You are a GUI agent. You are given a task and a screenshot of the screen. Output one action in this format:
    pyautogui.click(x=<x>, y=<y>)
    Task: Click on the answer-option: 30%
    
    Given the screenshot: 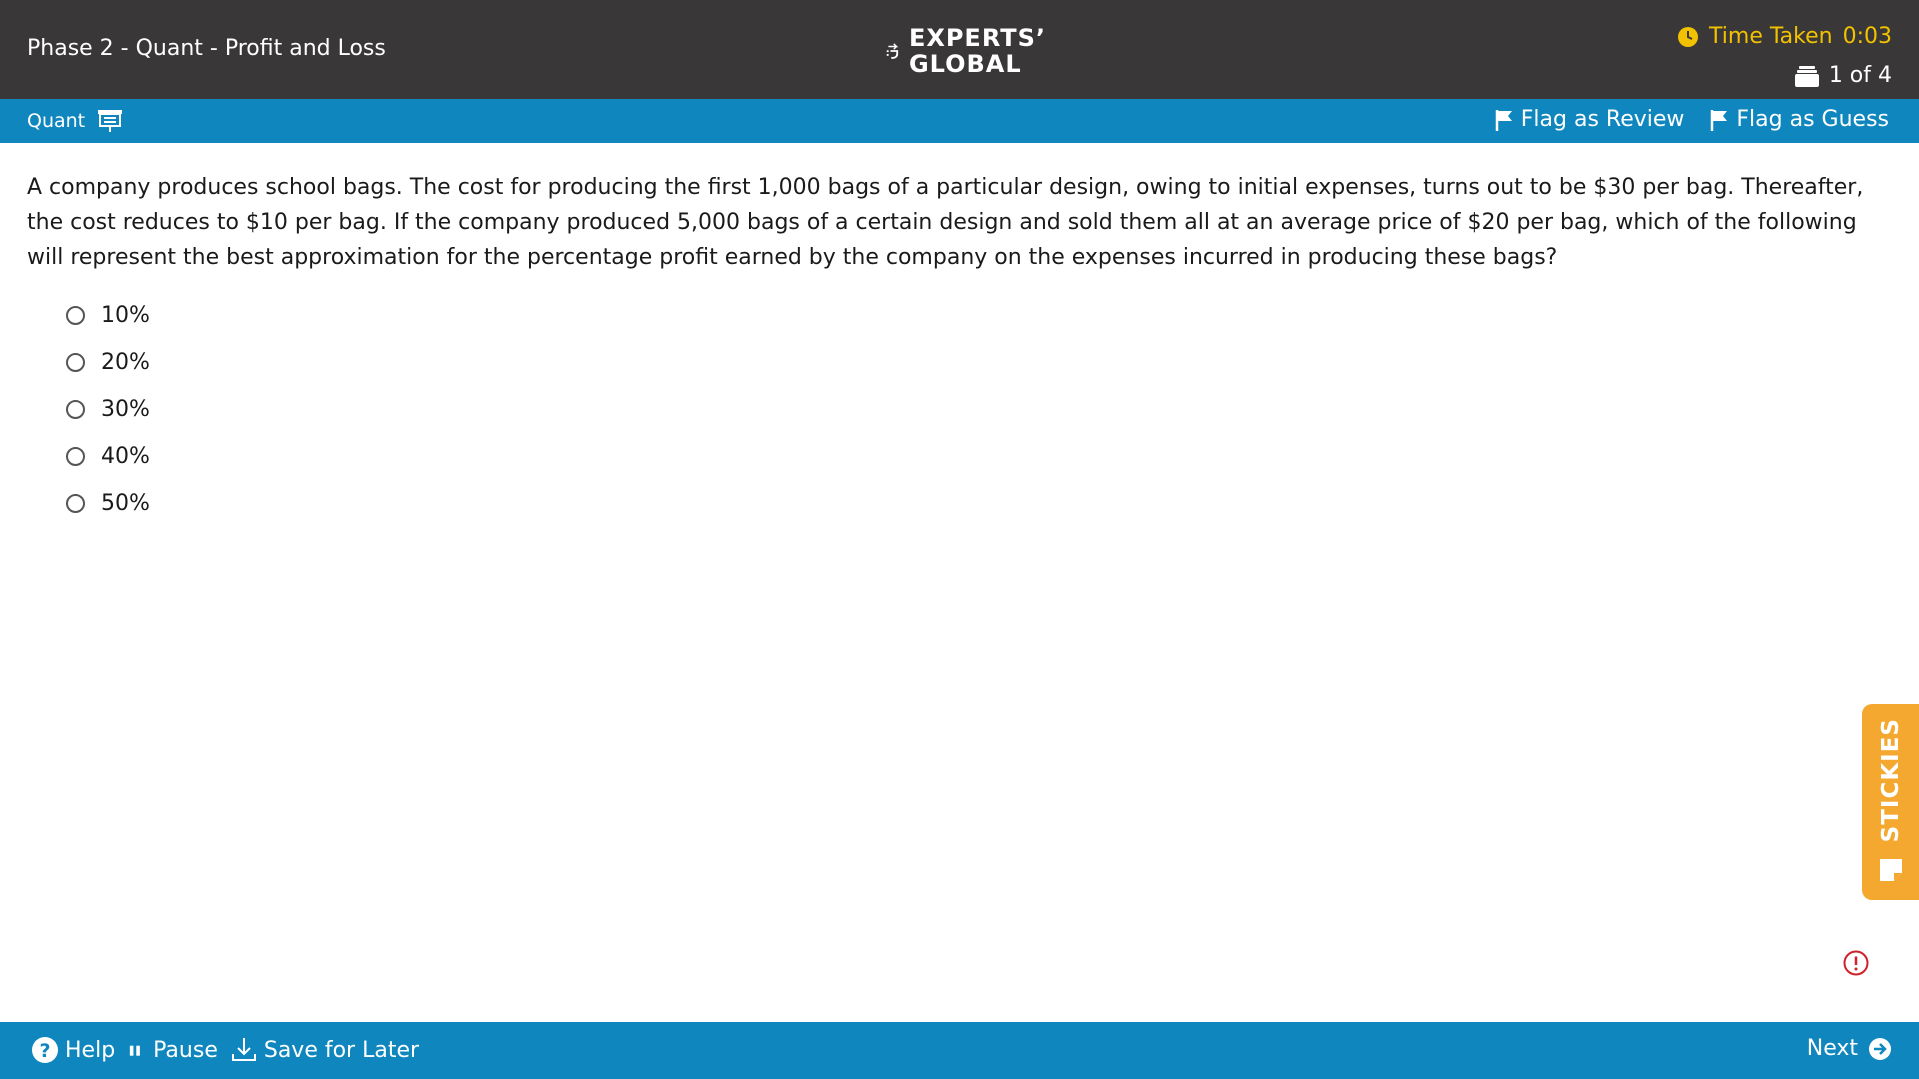 What is the action you would take?
    pyautogui.click(x=108, y=409)
    